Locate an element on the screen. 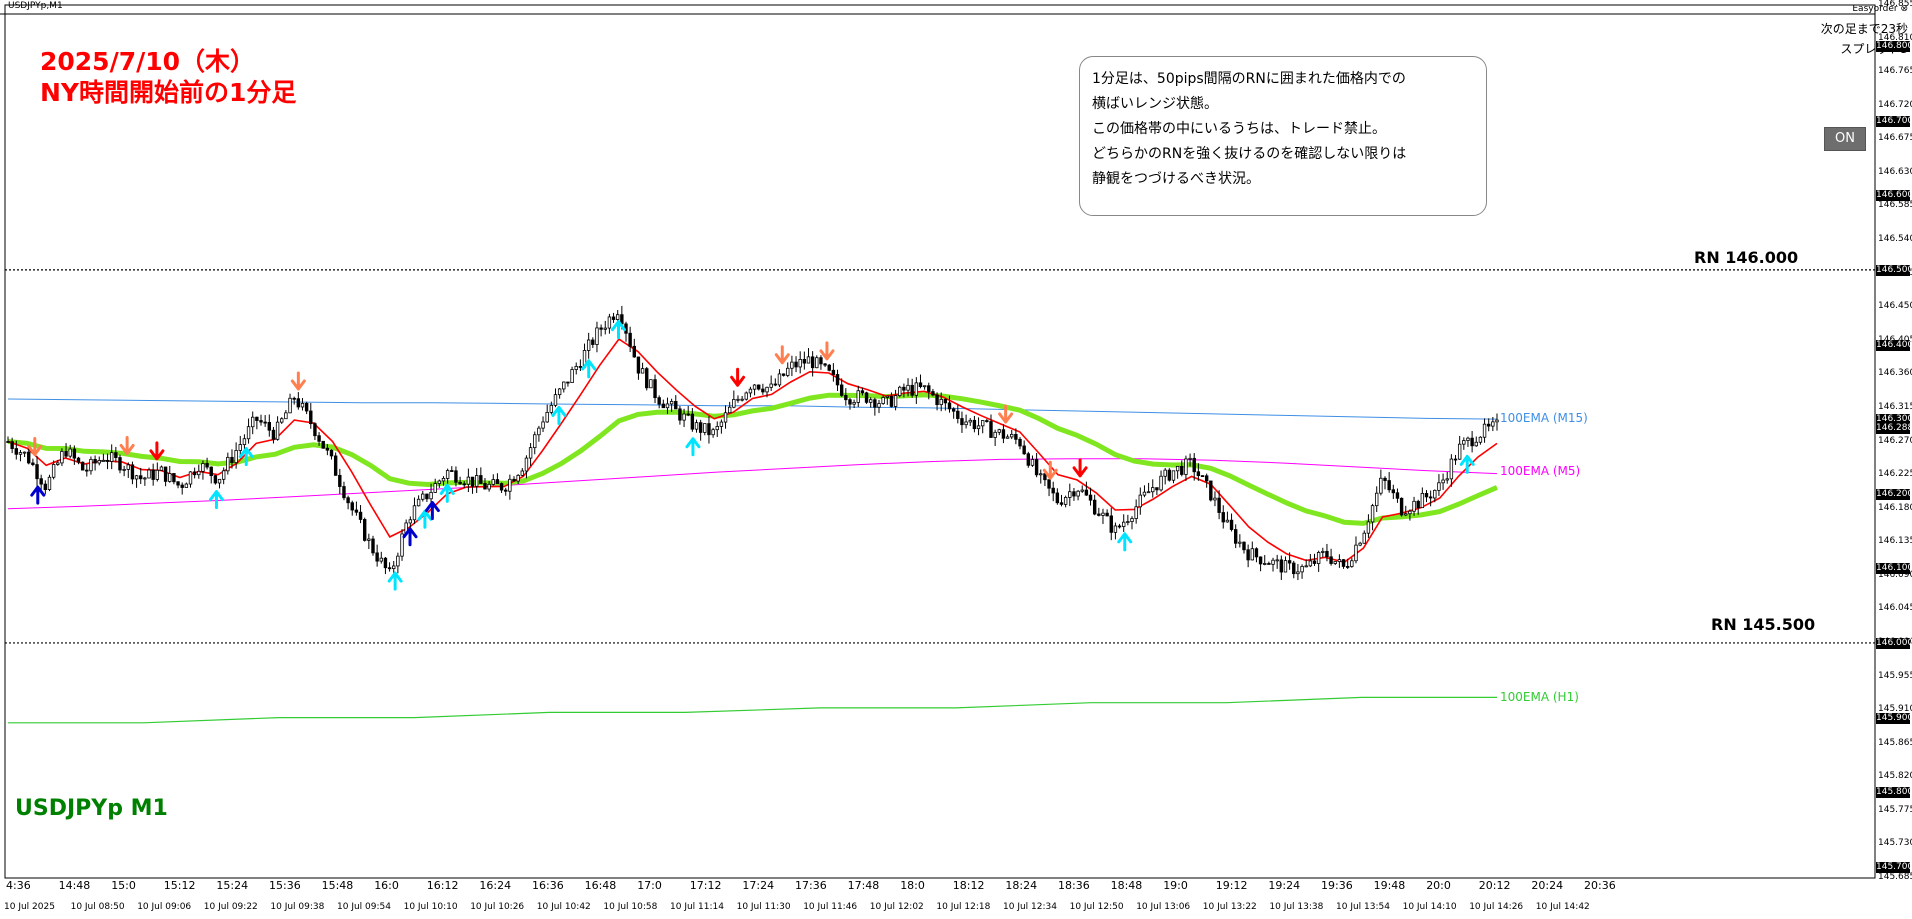 This screenshot has height=919, width=1912. time-tick-label: 15:0 is located at coordinates (123, 885).